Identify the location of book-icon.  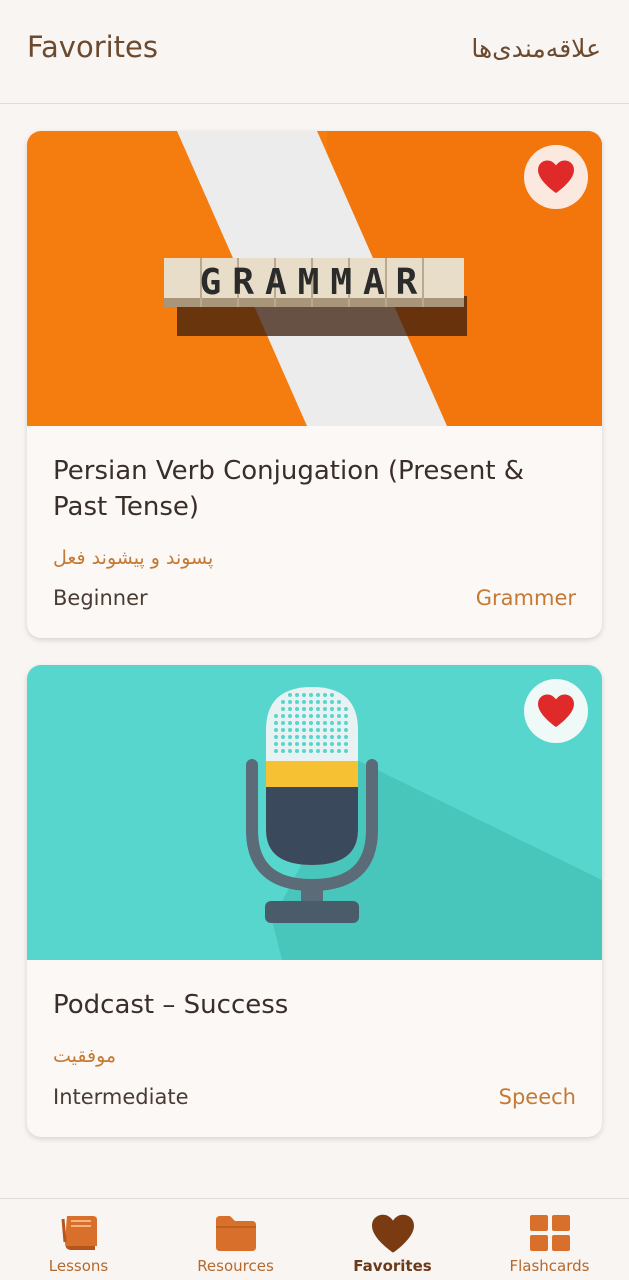
(79, 1235).